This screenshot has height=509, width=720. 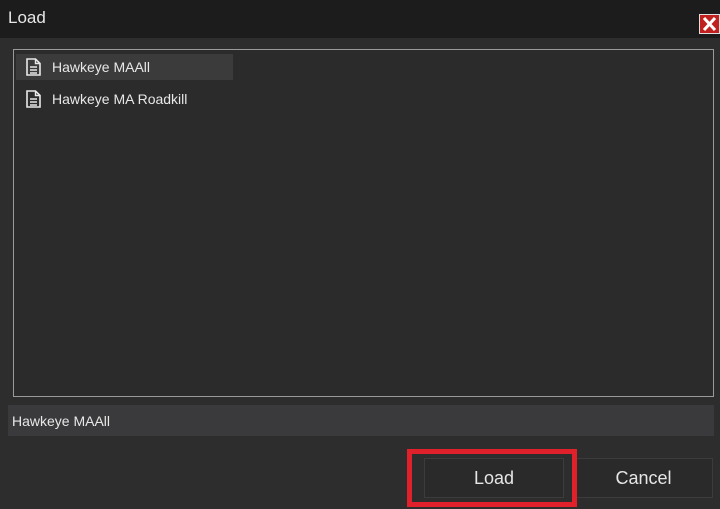 I want to click on list-item: Hawkeye MAAll, so click(x=124, y=67).